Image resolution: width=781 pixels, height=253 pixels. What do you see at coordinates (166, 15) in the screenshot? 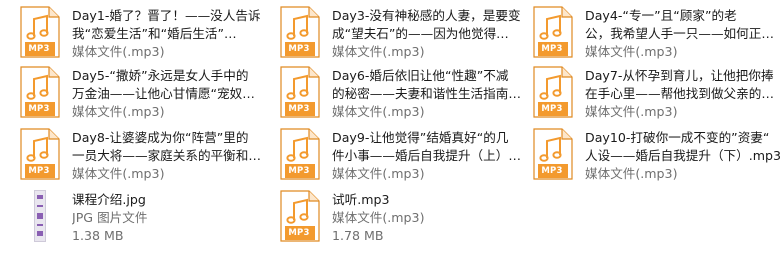
I see `file-name-line-1: Day1-婚了？晋了！——没人告诉` at bounding box center [166, 15].